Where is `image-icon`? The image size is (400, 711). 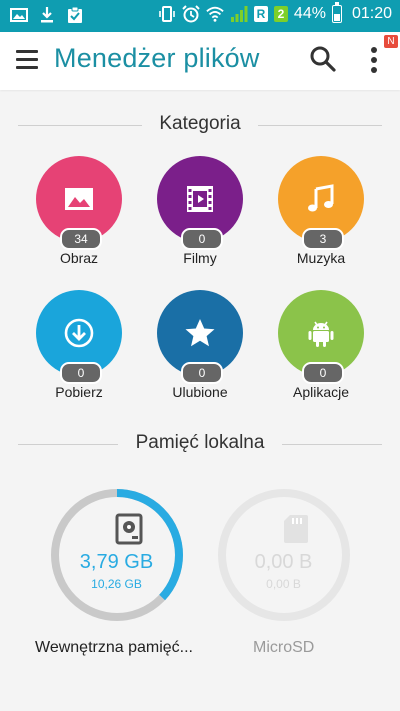 image-icon is located at coordinates (79, 199).